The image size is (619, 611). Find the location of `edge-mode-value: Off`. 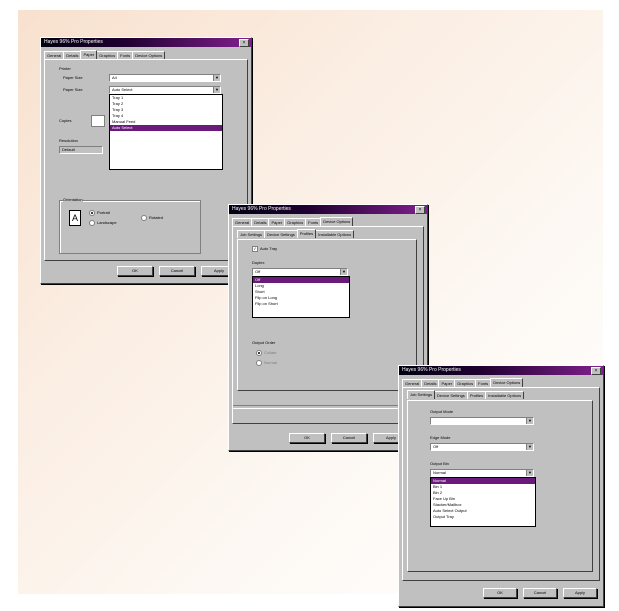

edge-mode-value: Off is located at coordinates (436, 446).